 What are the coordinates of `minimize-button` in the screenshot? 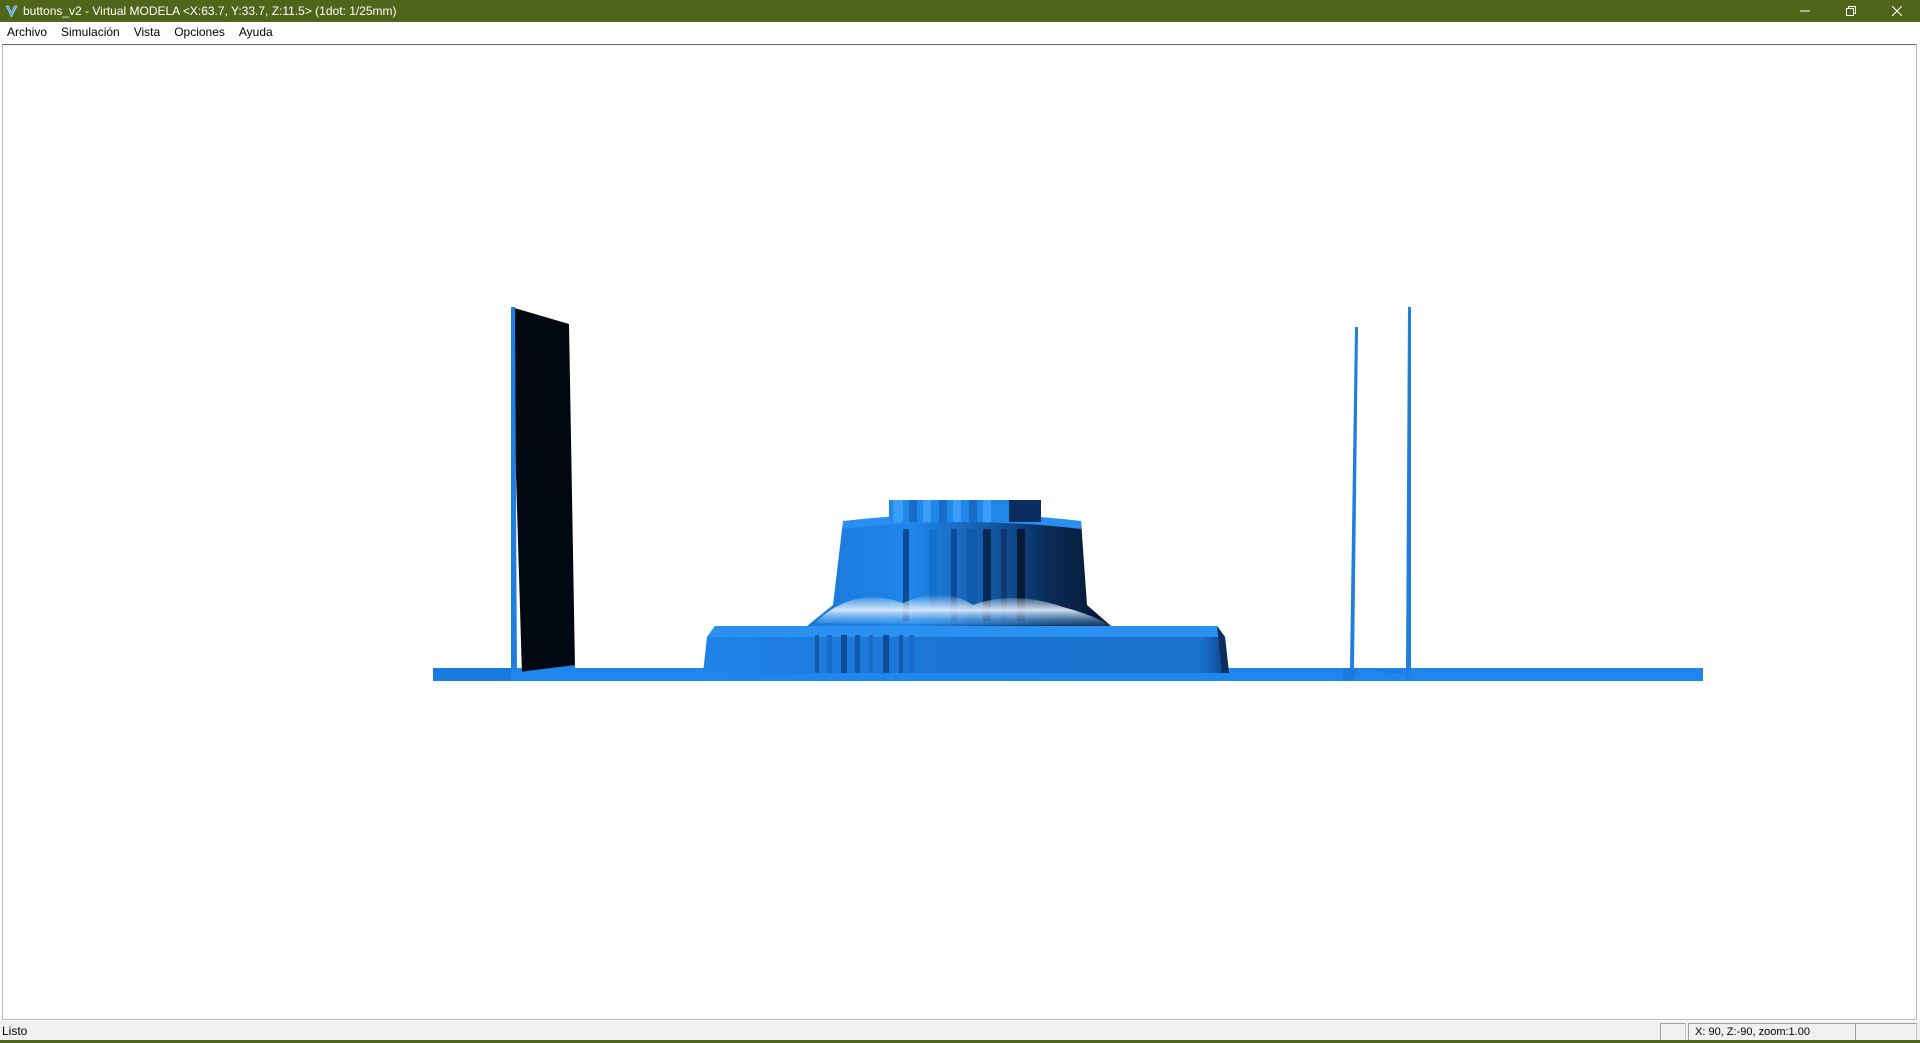 It's located at (1805, 11).